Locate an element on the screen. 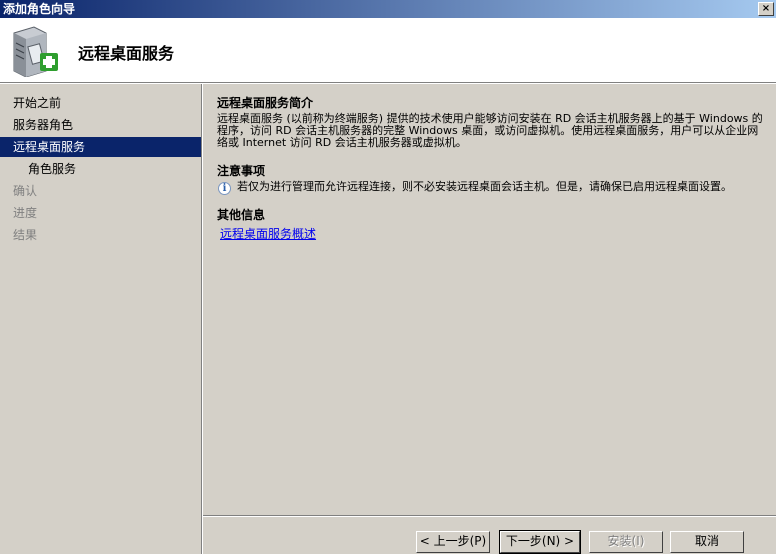  footer-separator is located at coordinates (489, 516).